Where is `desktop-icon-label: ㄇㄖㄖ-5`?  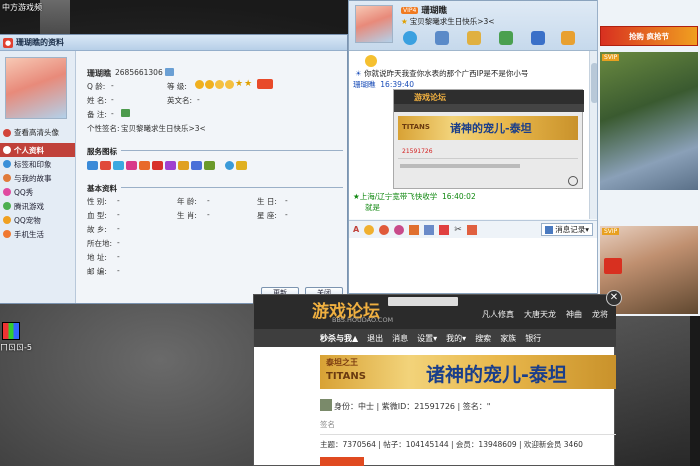 desktop-icon-label: ㄇㄖㄖ-5 is located at coordinates (16, 347).